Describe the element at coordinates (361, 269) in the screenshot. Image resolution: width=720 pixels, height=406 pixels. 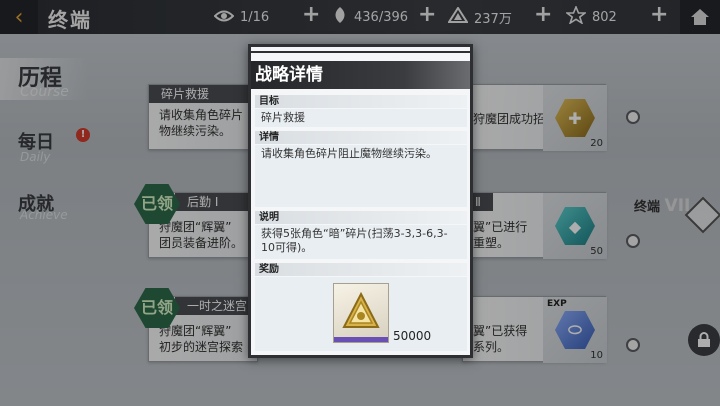
I see `reward-label: 奖励` at that location.